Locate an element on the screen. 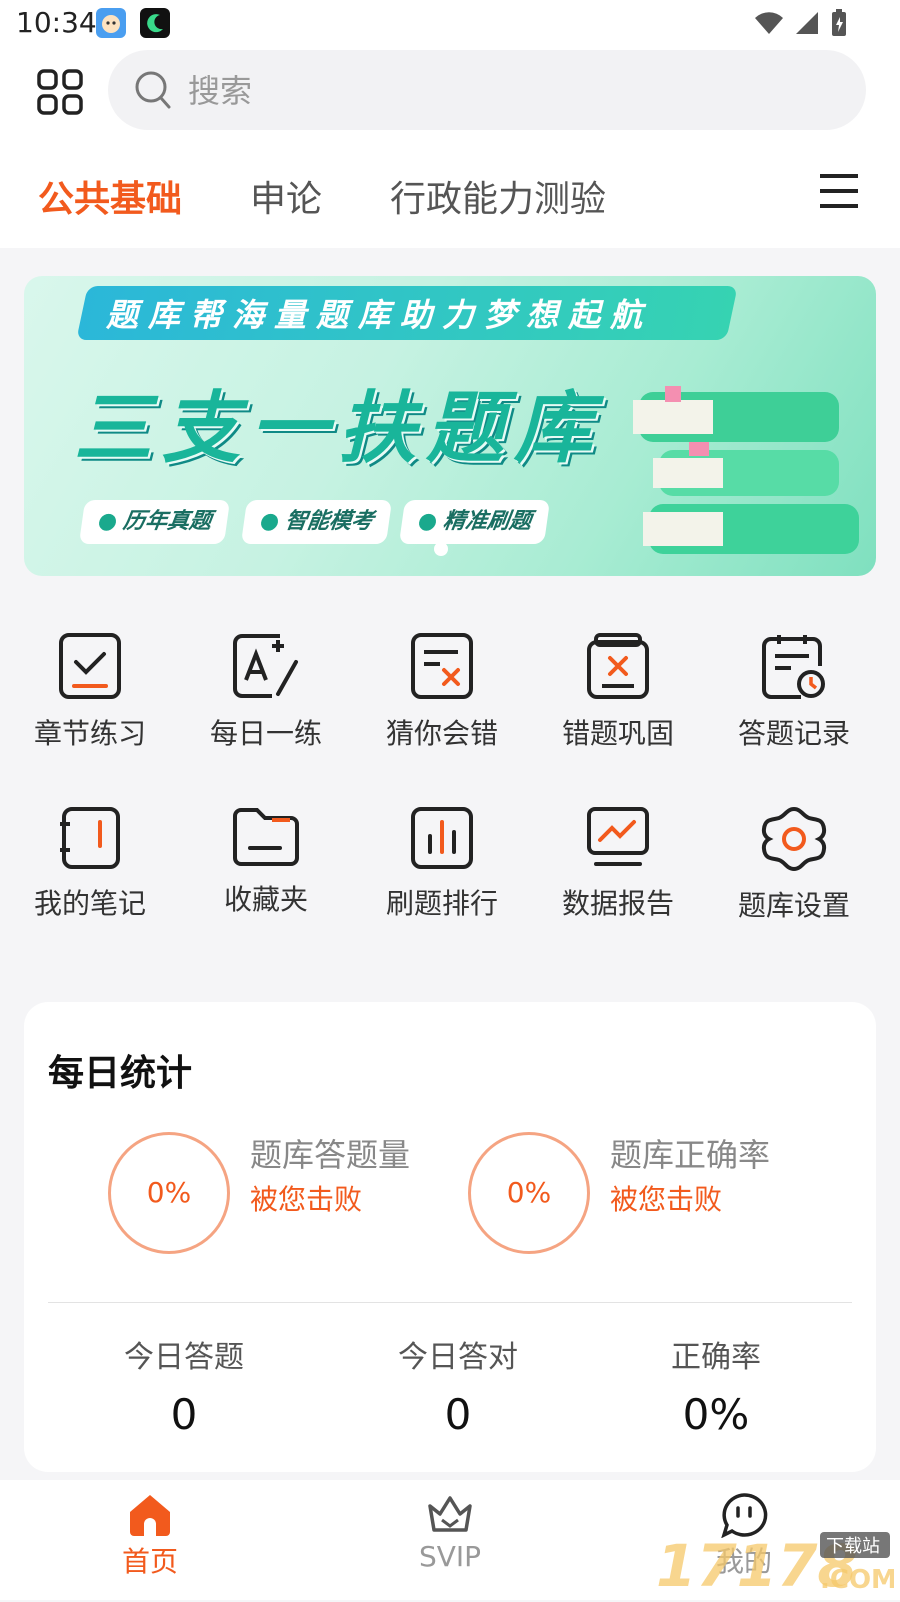  nav-svip: SVIP is located at coordinates (450, 1532).